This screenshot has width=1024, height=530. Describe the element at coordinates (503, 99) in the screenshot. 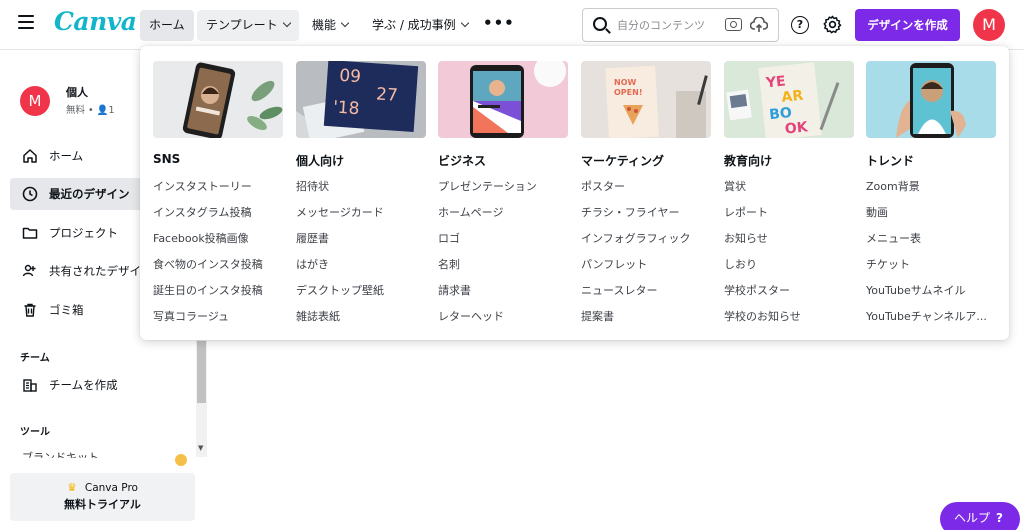

I see `business-thumbnail` at that location.